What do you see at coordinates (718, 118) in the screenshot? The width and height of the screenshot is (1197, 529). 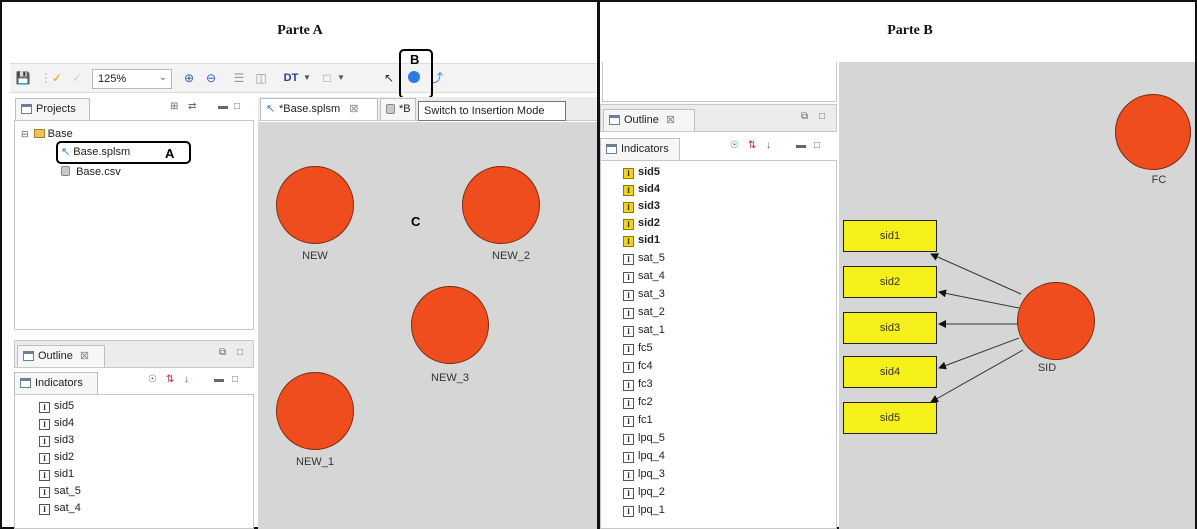 I see `outline-bar-b: Outline ⊠ ⧉ □` at bounding box center [718, 118].